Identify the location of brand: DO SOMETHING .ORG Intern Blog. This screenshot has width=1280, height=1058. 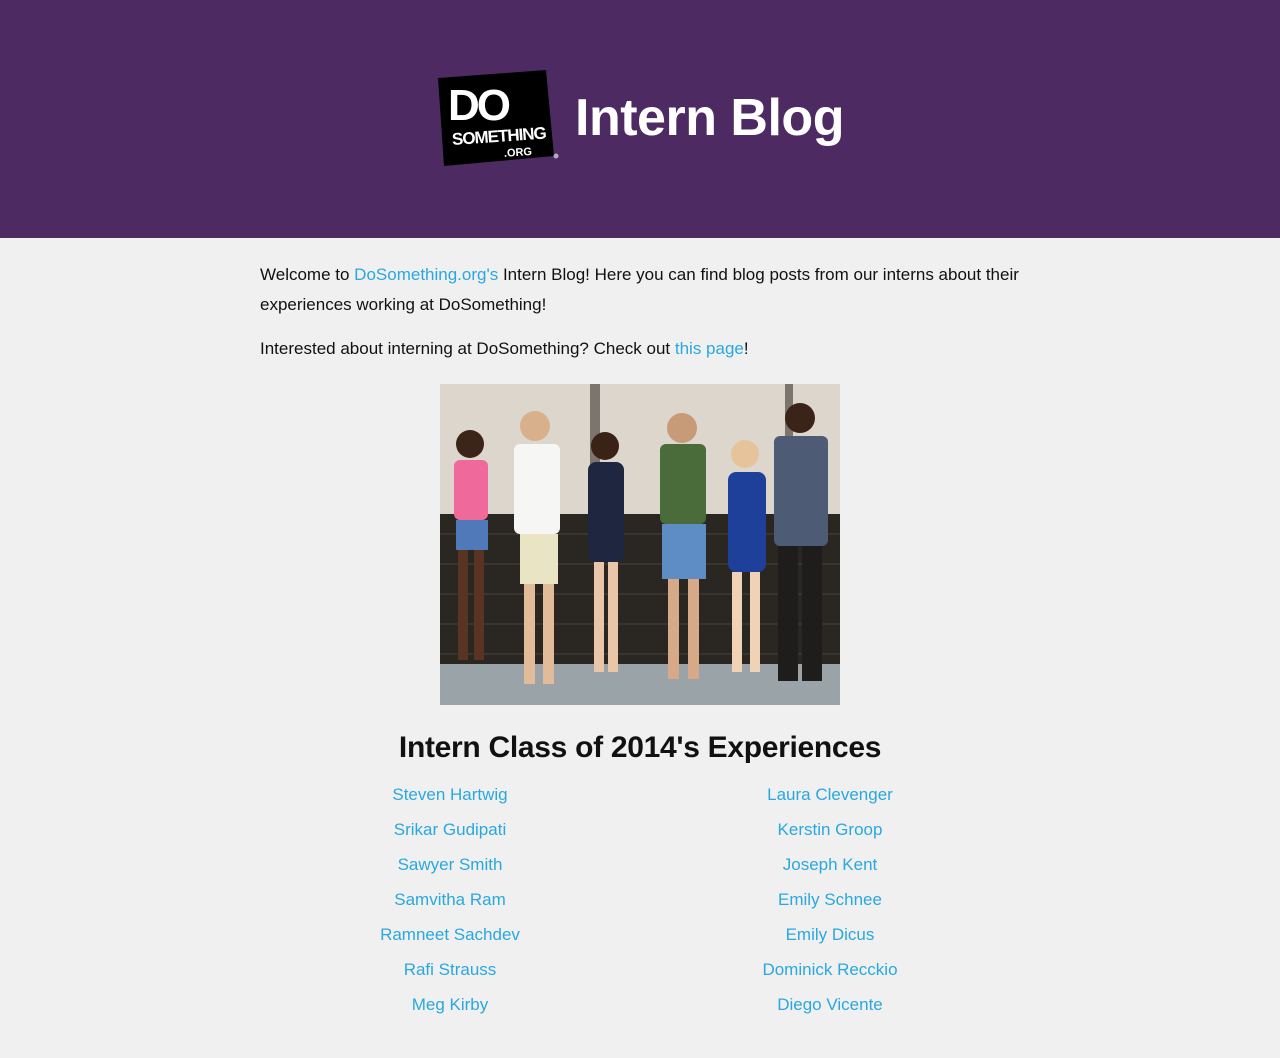
(640, 118).